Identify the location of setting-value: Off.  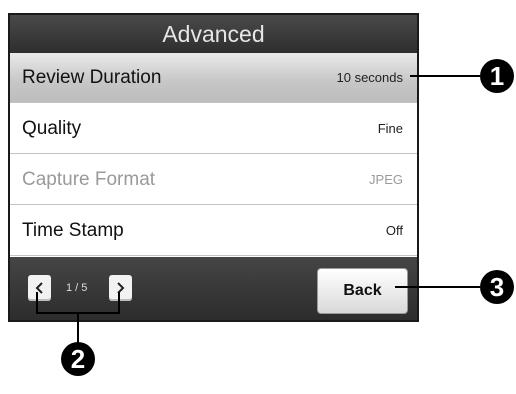
(394, 230).